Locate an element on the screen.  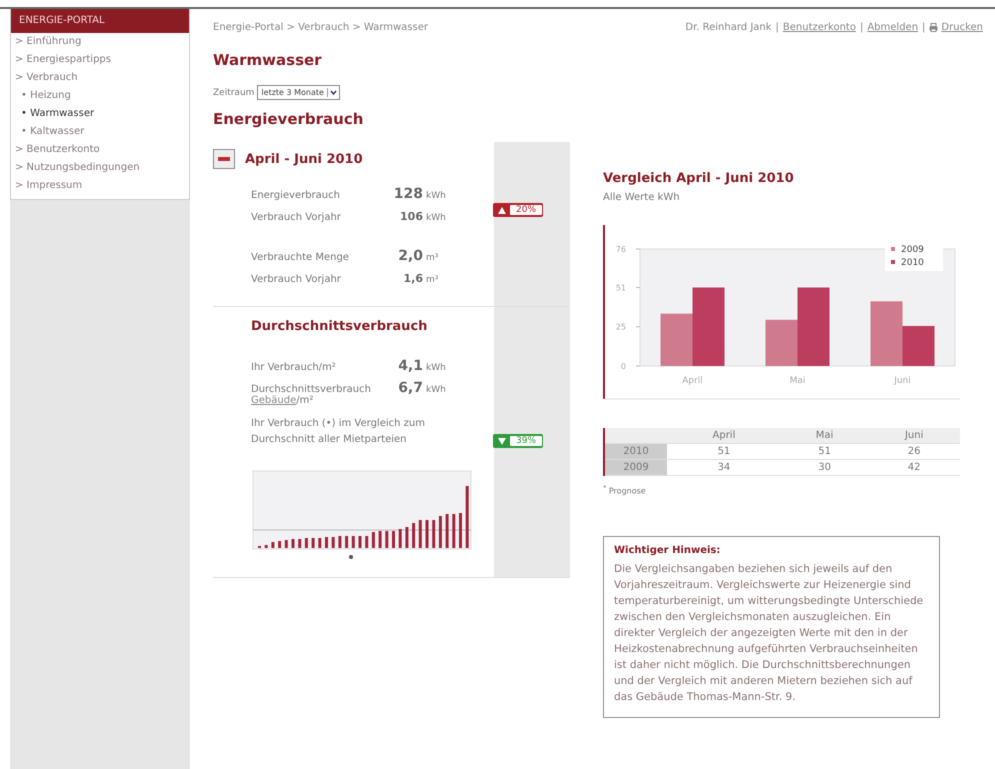
table-cell: 34 is located at coordinates (724, 468).